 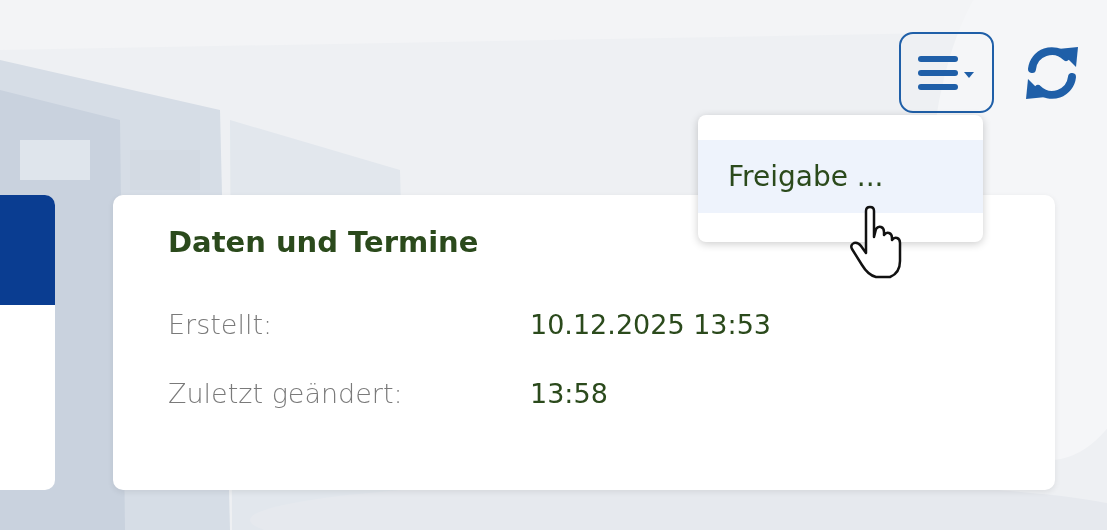 What do you see at coordinates (324, 242) in the screenshot?
I see `card-title: Daten und Termine` at bounding box center [324, 242].